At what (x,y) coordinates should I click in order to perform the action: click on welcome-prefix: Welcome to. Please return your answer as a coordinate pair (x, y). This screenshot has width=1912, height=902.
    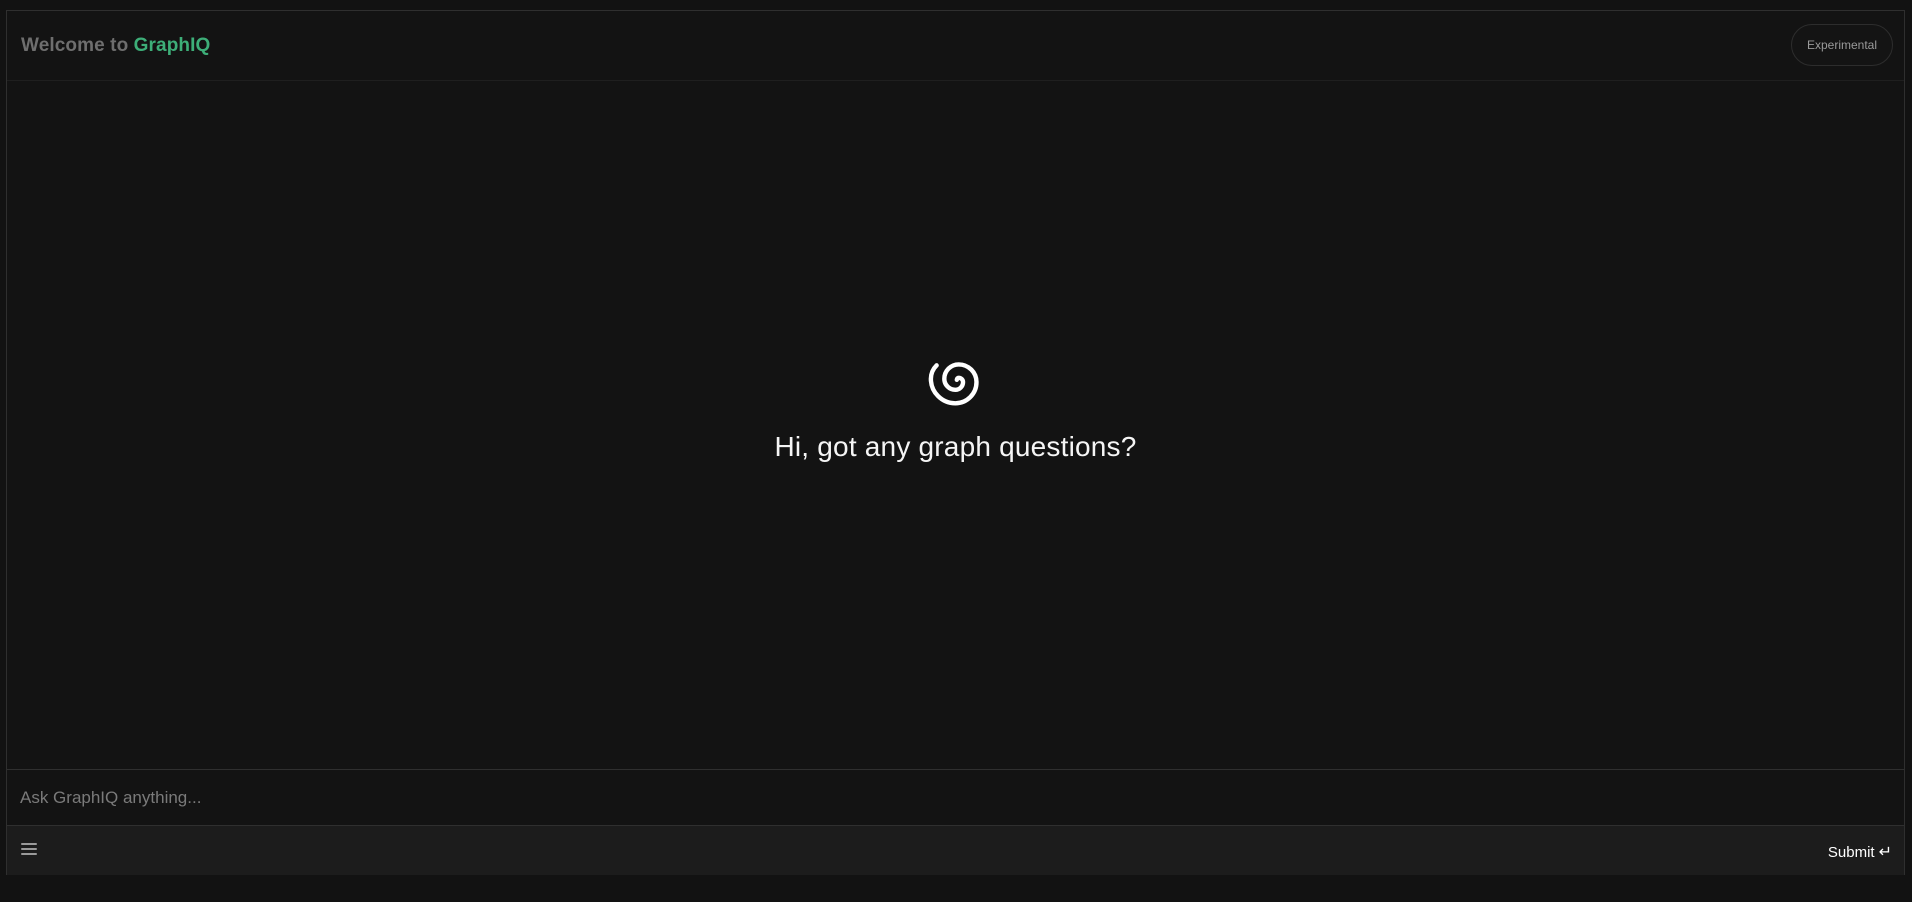
    Looking at the image, I should click on (75, 45).